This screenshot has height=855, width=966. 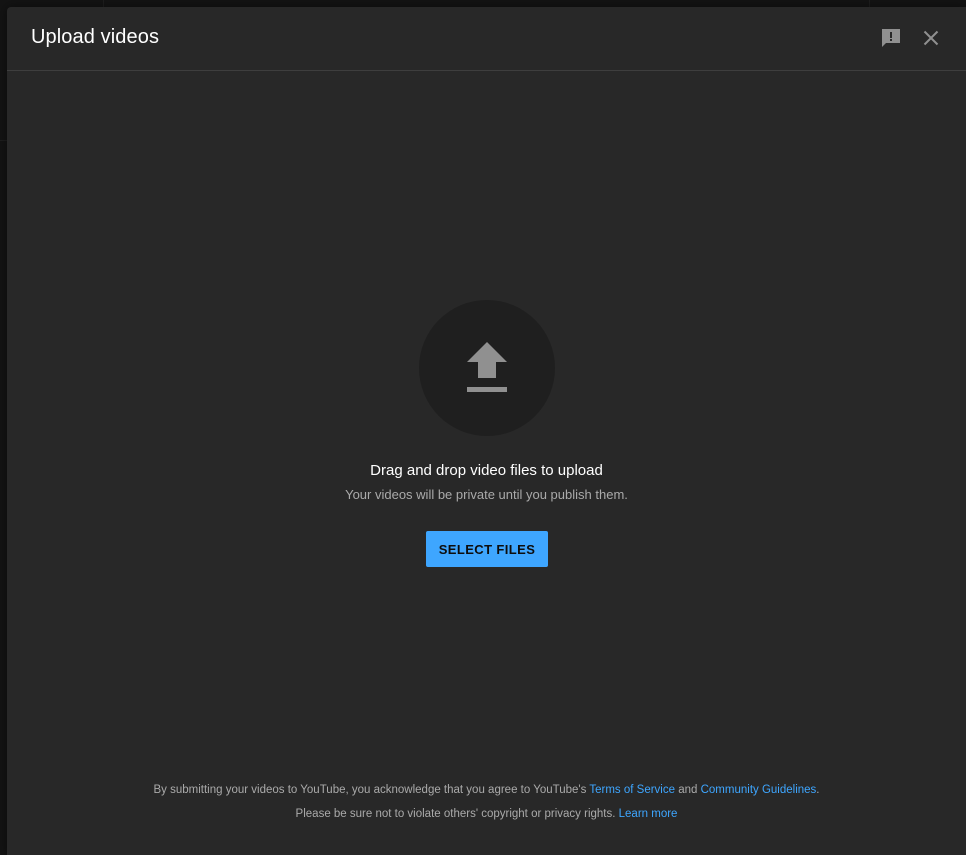 What do you see at coordinates (95, 37) in the screenshot?
I see `dialog-title: Upload videos` at bounding box center [95, 37].